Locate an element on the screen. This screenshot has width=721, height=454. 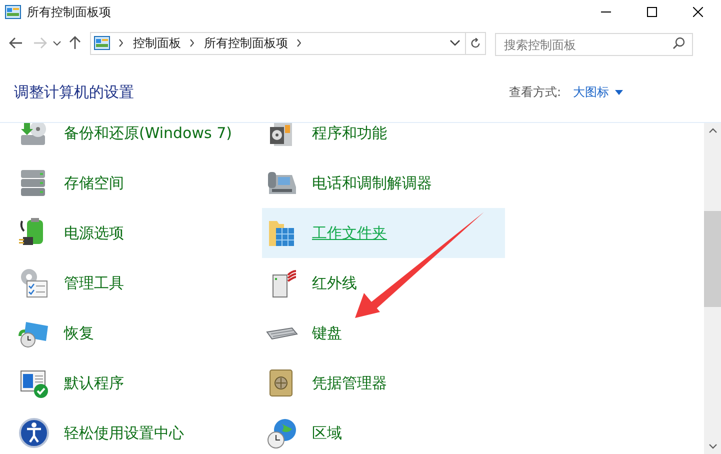
control-panel-item: 存储空间 is located at coordinates (138, 183).